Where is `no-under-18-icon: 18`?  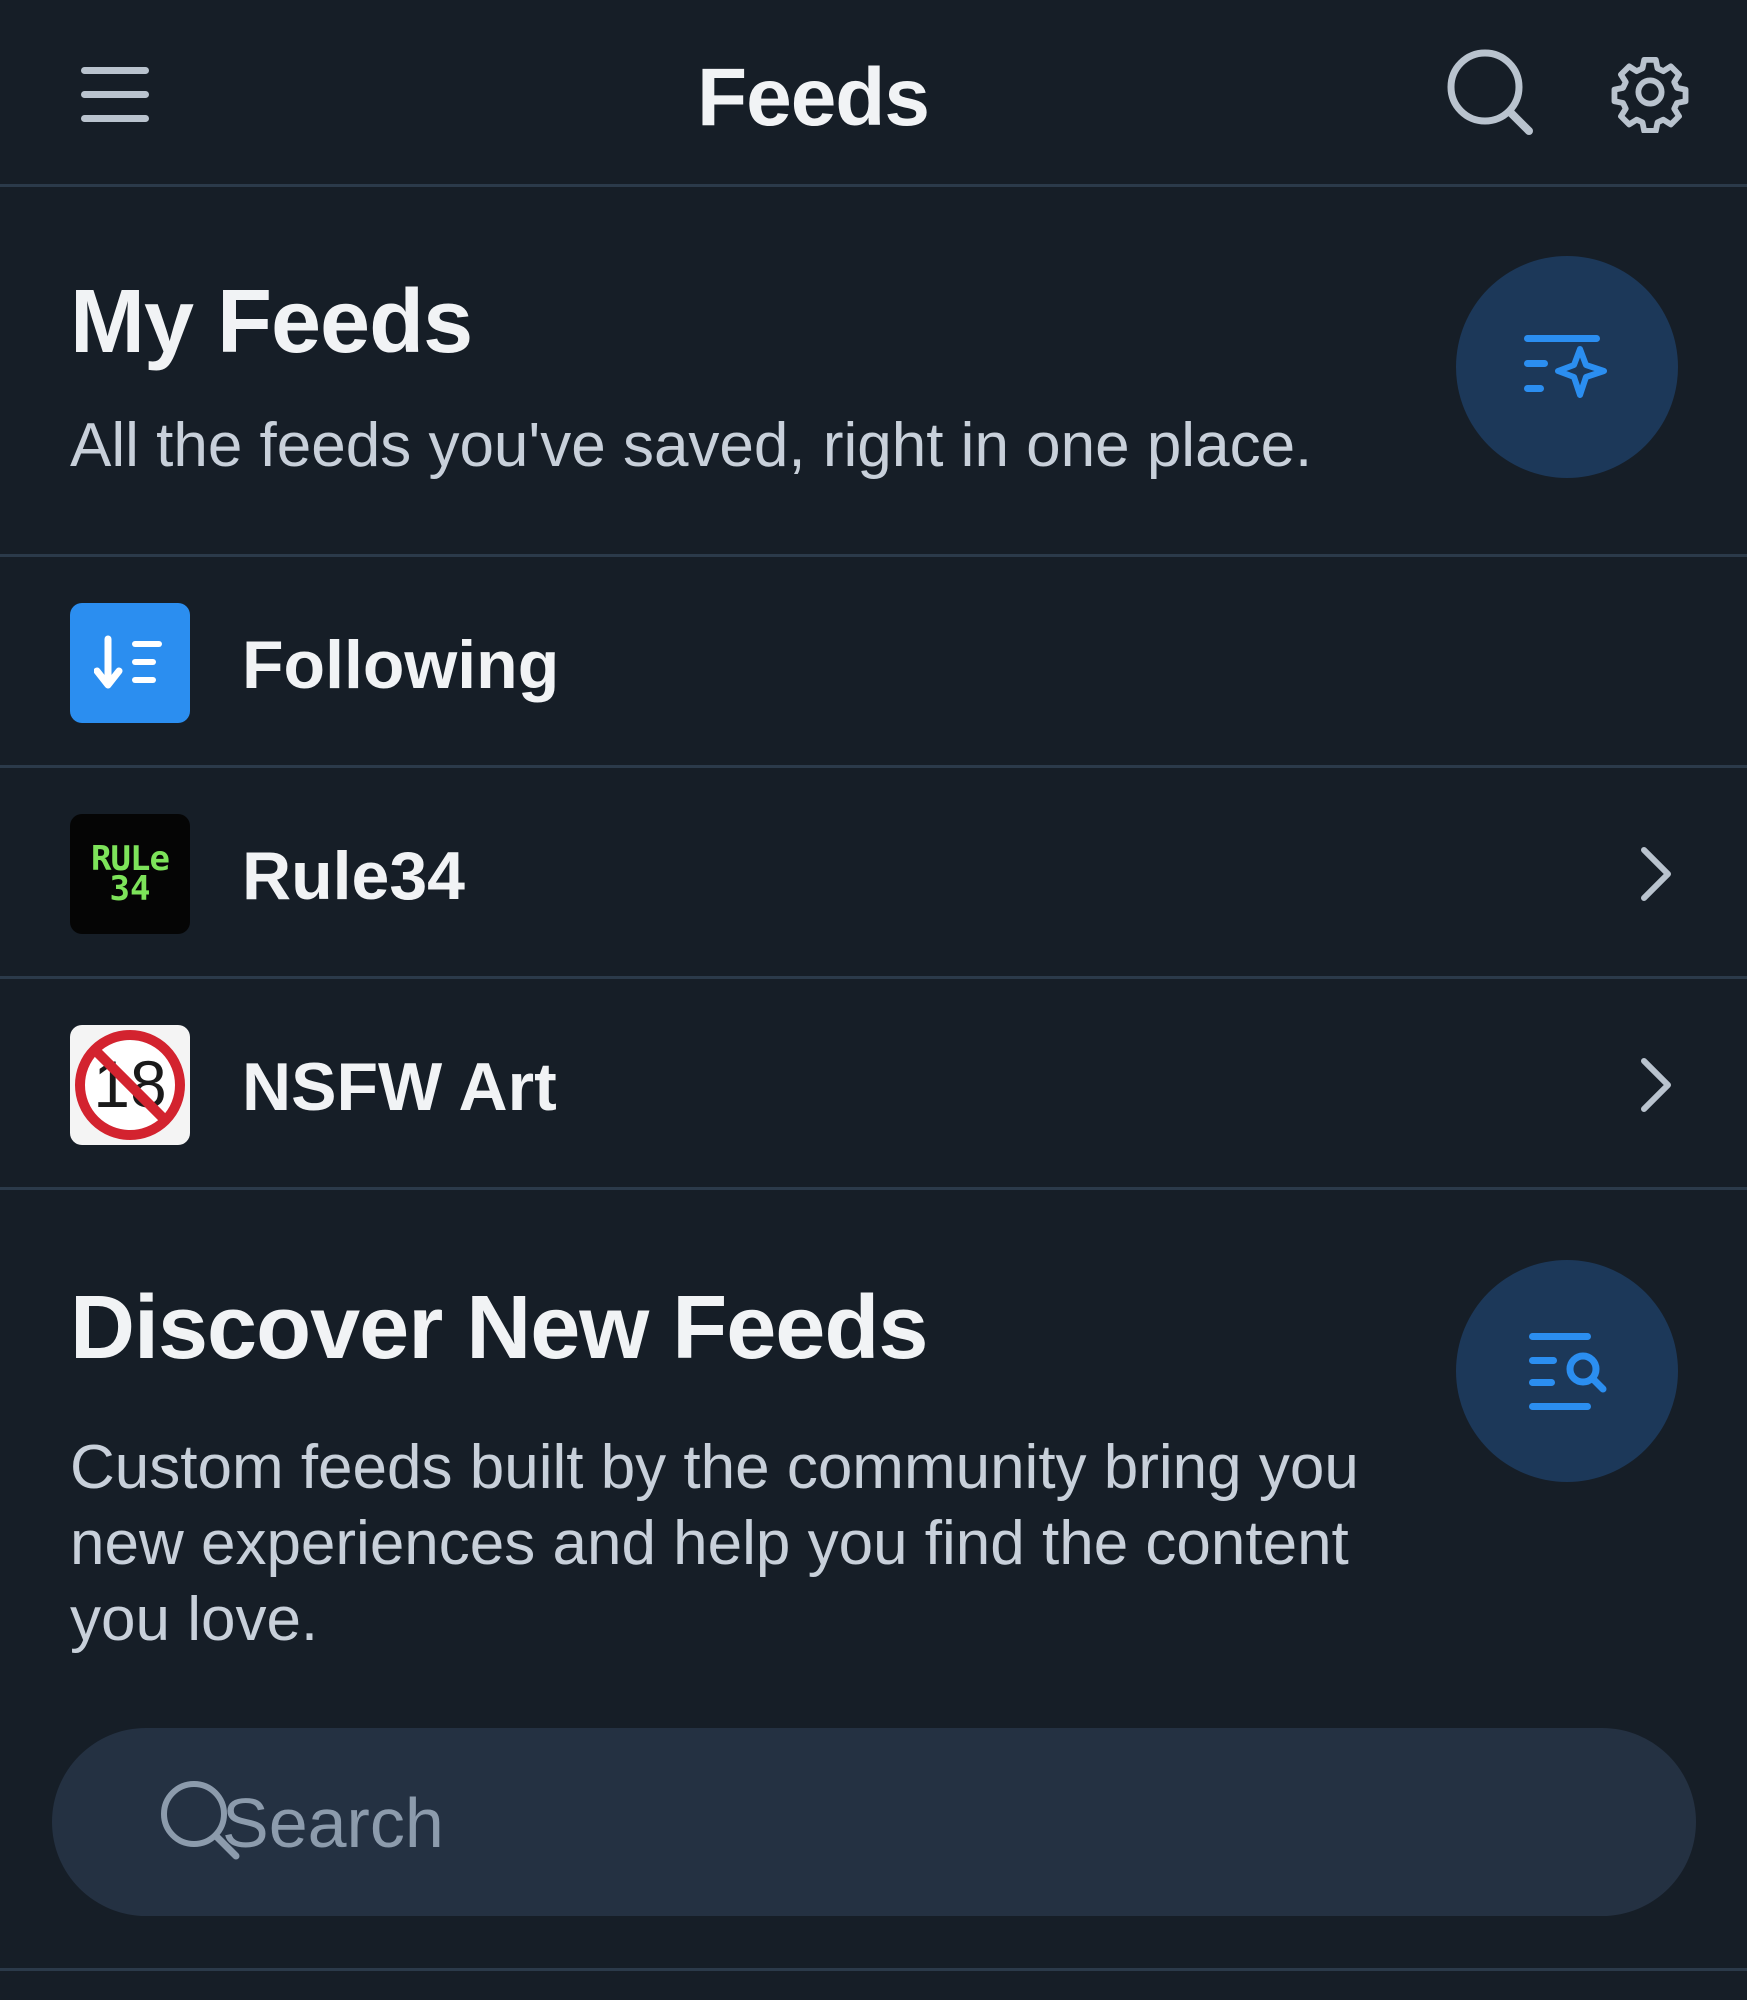 no-under-18-icon: 18 is located at coordinates (130, 1085).